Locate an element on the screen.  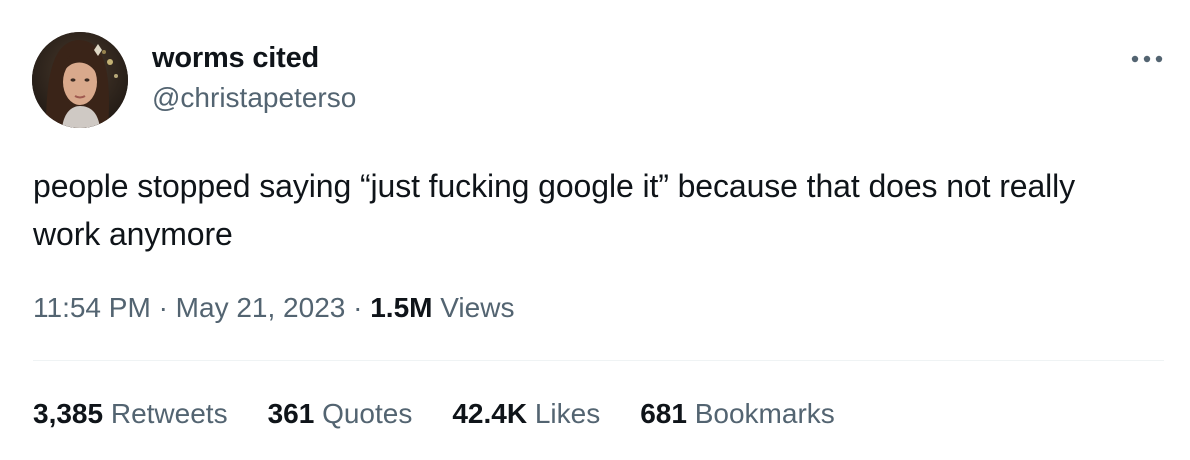
bookmarks-count: 681 is located at coordinates (663, 413).